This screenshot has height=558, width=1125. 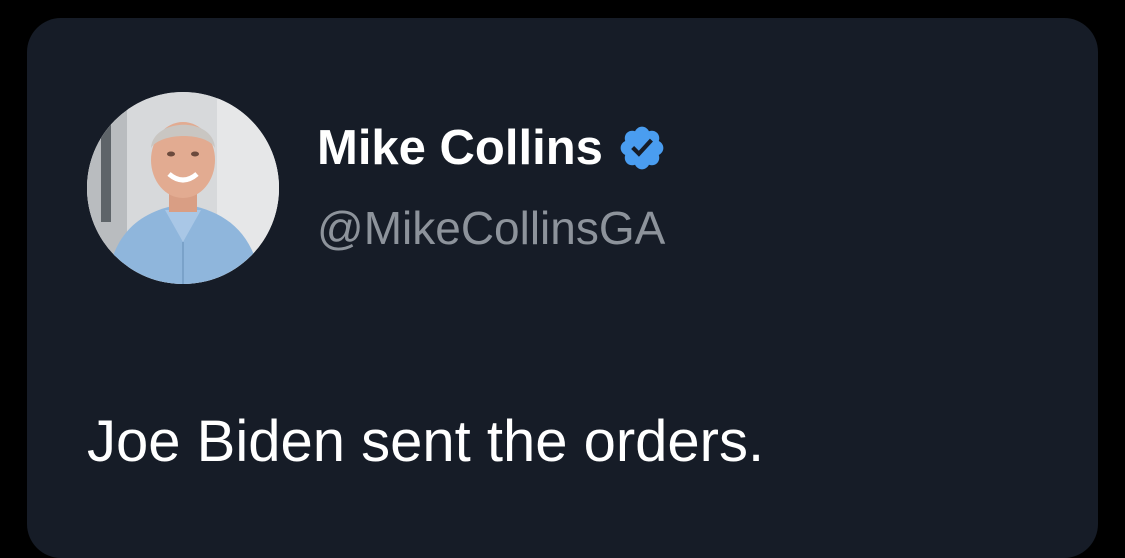 I want to click on display-name: Mike Collins, so click(x=460, y=148).